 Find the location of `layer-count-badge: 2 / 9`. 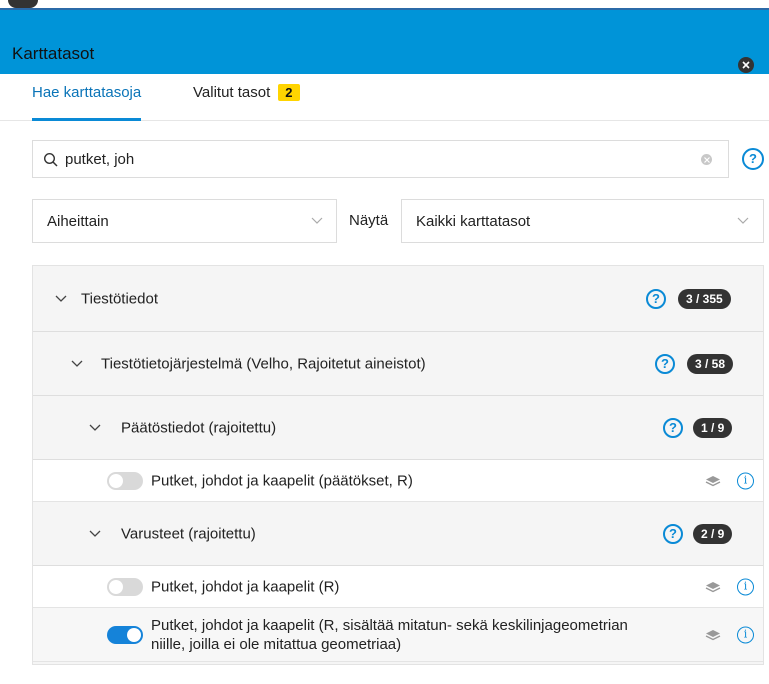

layer-count-badge: 2 / 9 is located at coordinates (713, 533).